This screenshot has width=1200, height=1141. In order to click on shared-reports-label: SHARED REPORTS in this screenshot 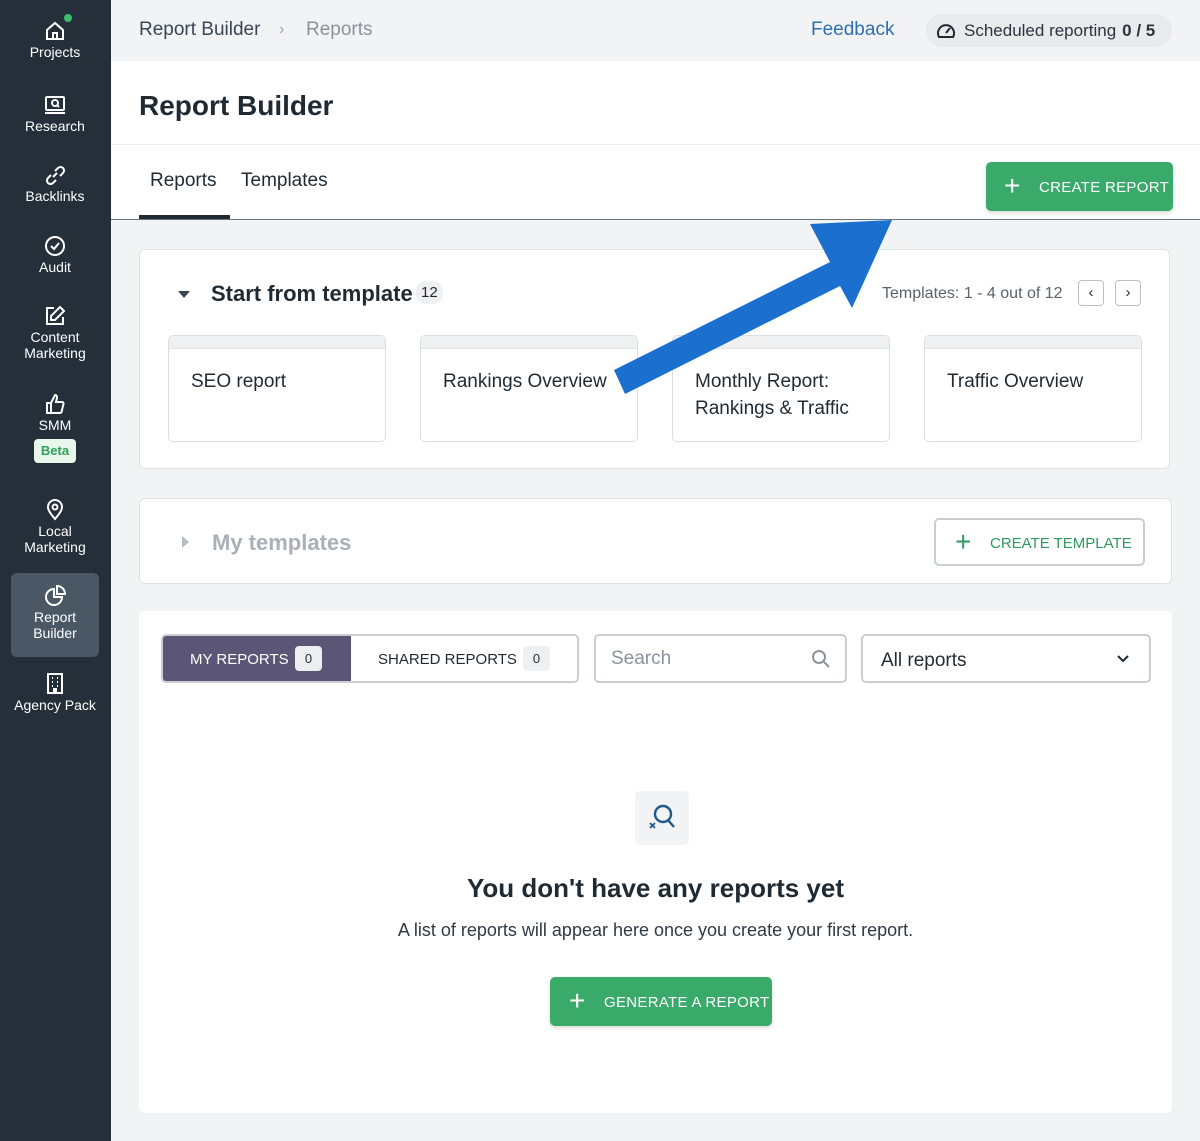, I will do `click(447, 659)`.